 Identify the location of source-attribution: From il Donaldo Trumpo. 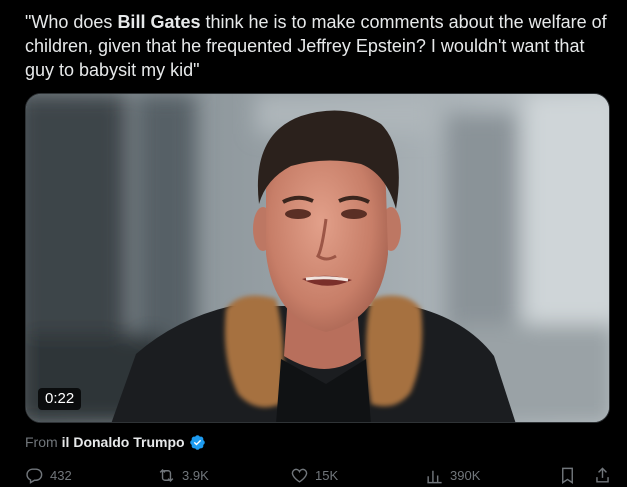
(115, 442).